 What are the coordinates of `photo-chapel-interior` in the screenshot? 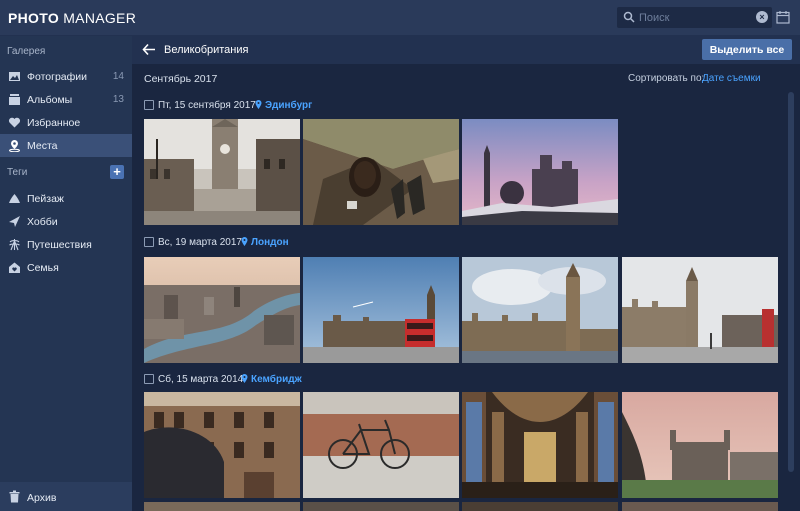 It's located at (540, 445).